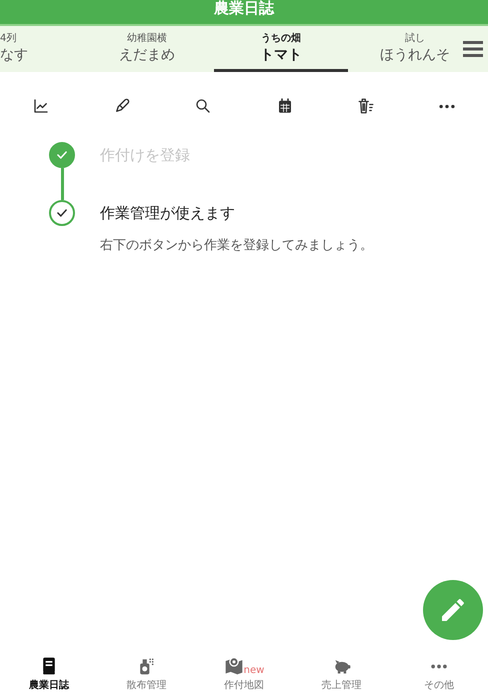  Describe the element at coordinates (49, 671) in the screenshot. I see `nav-tab: 農業日誌` at that location.